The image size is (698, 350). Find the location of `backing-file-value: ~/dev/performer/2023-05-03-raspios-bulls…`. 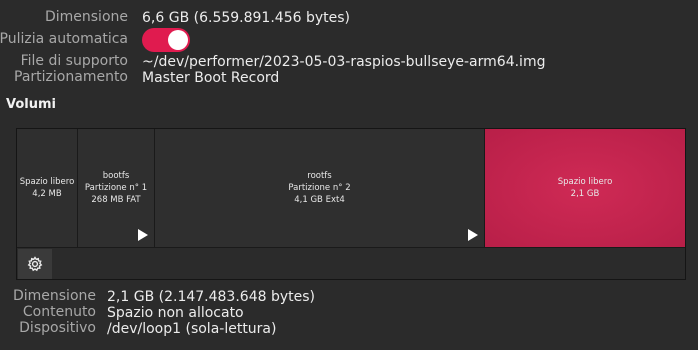

backing-file-value: ~/dev/performer/2023-05-03-raspios-bulls… is located at coordinates (344, 62).